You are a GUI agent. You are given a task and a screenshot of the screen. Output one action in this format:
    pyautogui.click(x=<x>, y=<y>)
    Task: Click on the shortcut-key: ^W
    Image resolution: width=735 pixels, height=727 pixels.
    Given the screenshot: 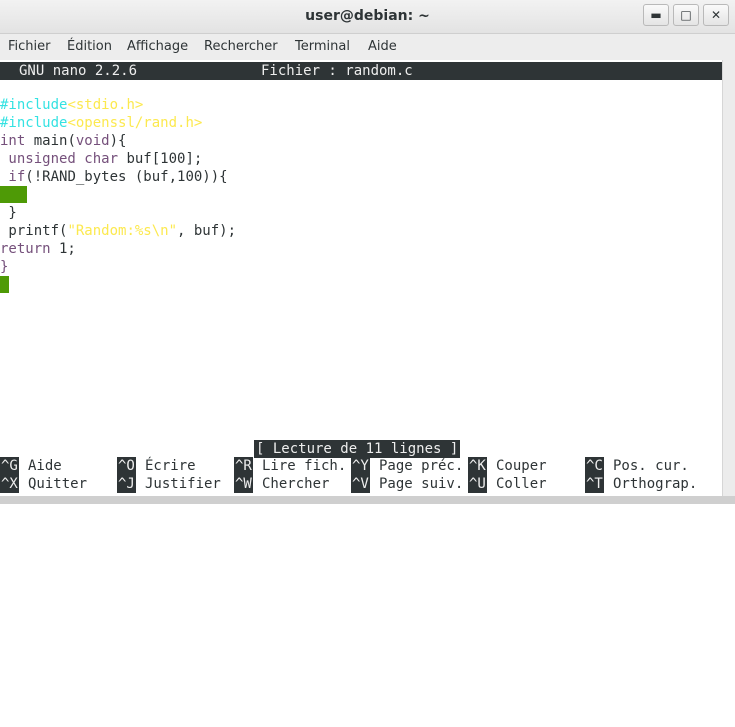 What is the action you would take?
    pyautogui.click(x=243, y=484)
    